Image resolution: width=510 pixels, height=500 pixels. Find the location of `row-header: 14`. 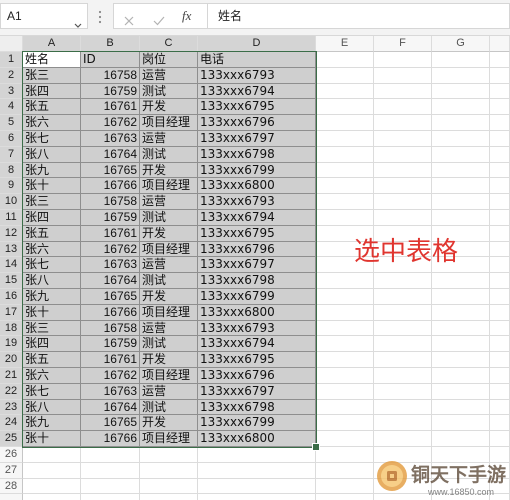

row-header: 14 is located at coordinates (11, 265).